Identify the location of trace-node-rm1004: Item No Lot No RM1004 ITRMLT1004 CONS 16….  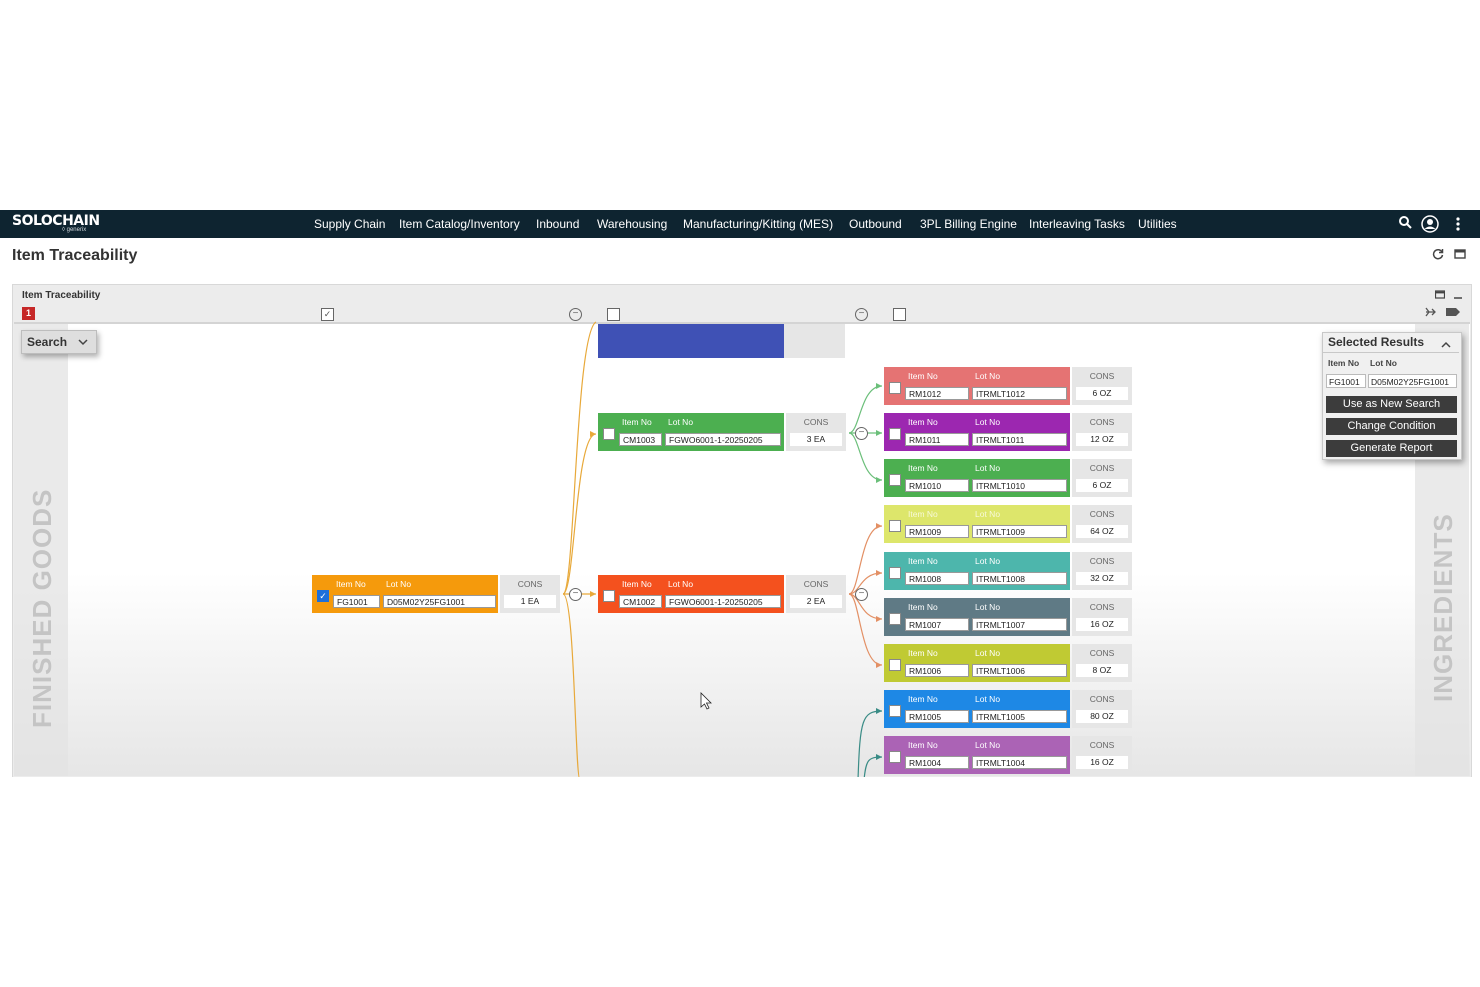
(1008, 755).